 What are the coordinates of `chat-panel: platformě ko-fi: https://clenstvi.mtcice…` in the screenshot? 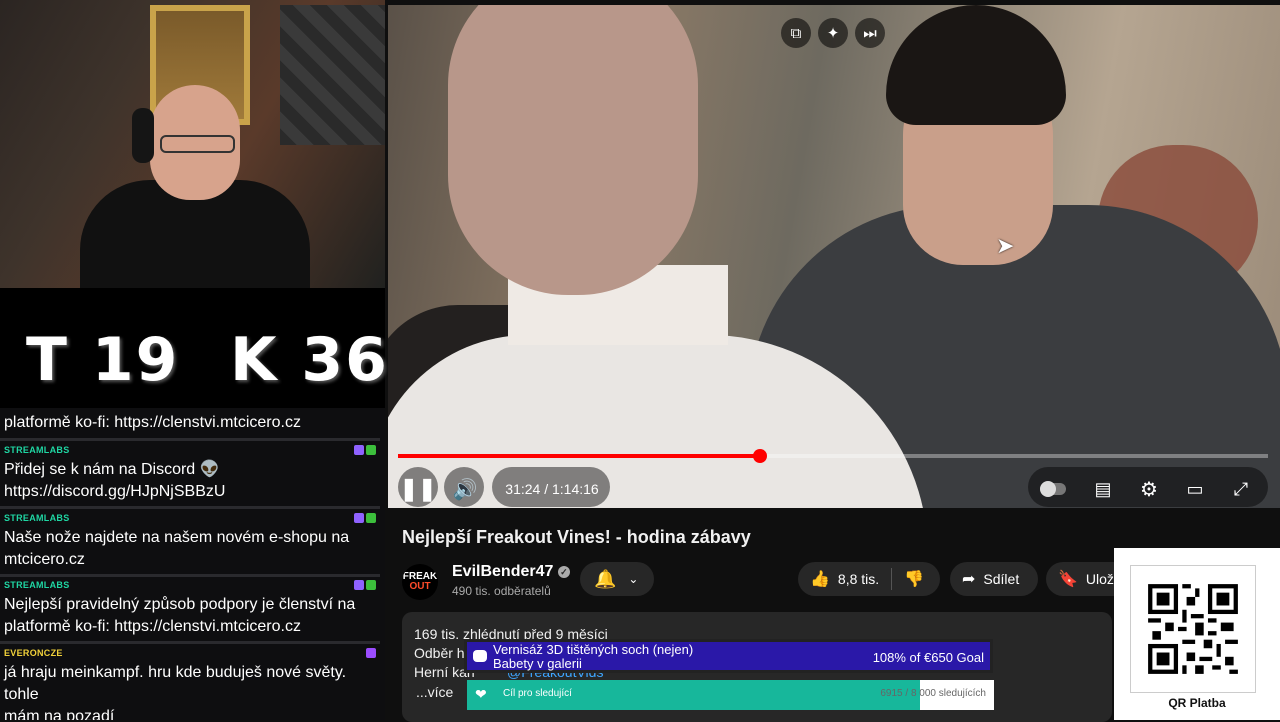 It's located at (192, 564).